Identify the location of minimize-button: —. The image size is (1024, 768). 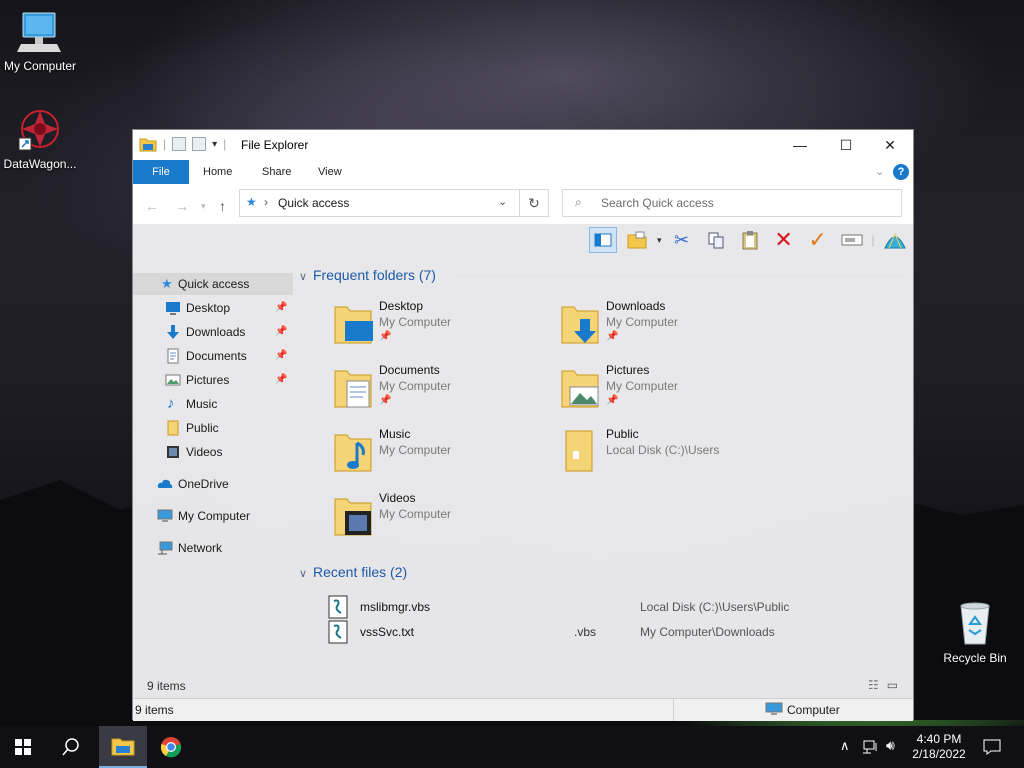
(800, 145).